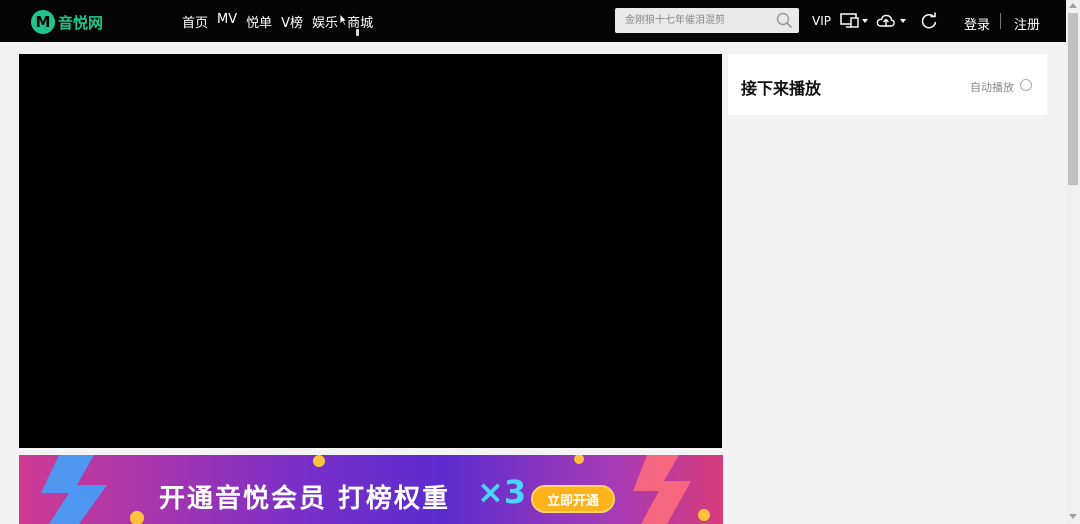 The height and width of the screenshot is (524, 1080). I want to click on header-divider, so click(1000, 21).